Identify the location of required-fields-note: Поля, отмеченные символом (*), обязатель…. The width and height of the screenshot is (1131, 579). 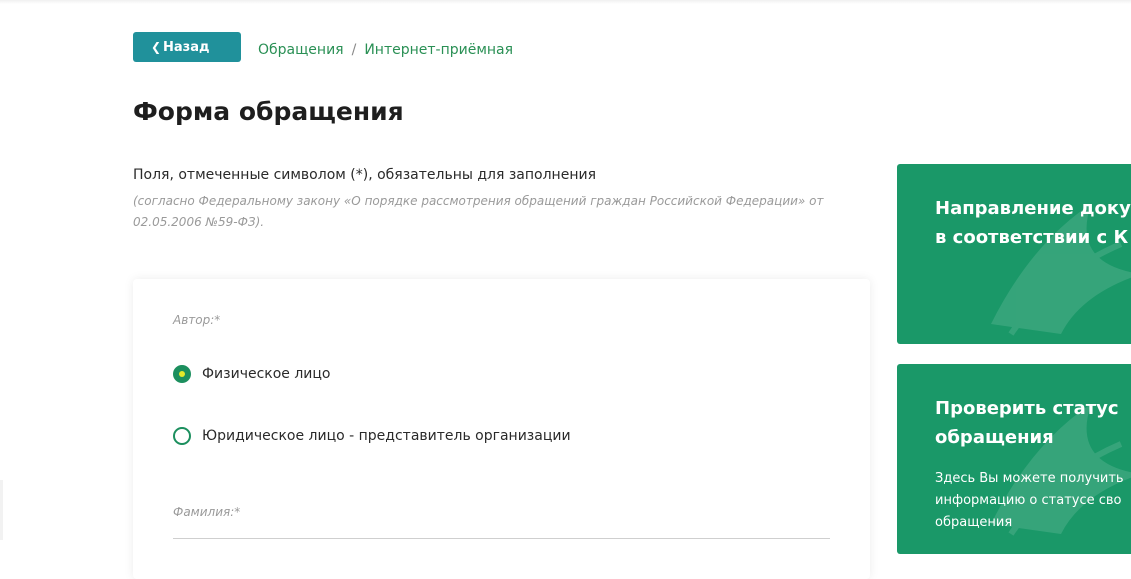
(364, 175).